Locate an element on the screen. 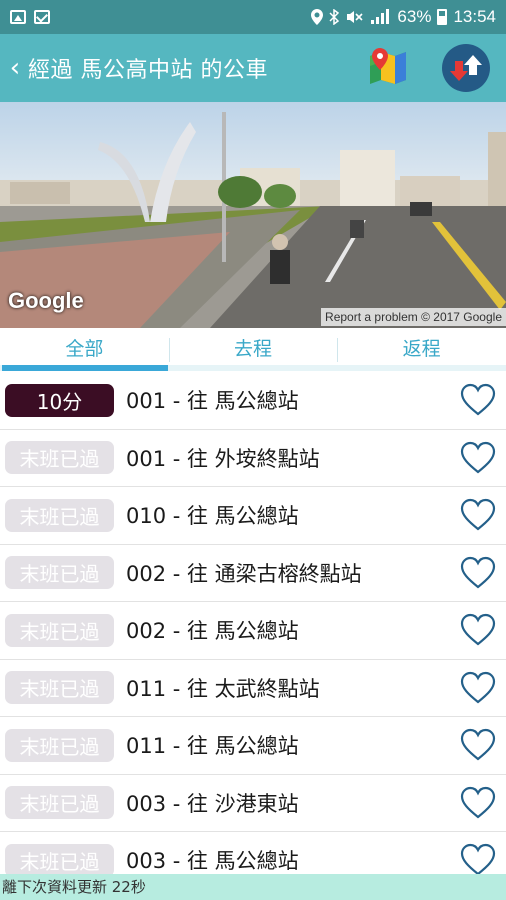  list-item: 末班已過 002 - 往 通梁古榕終點站 is located at coordinates (253, 573).